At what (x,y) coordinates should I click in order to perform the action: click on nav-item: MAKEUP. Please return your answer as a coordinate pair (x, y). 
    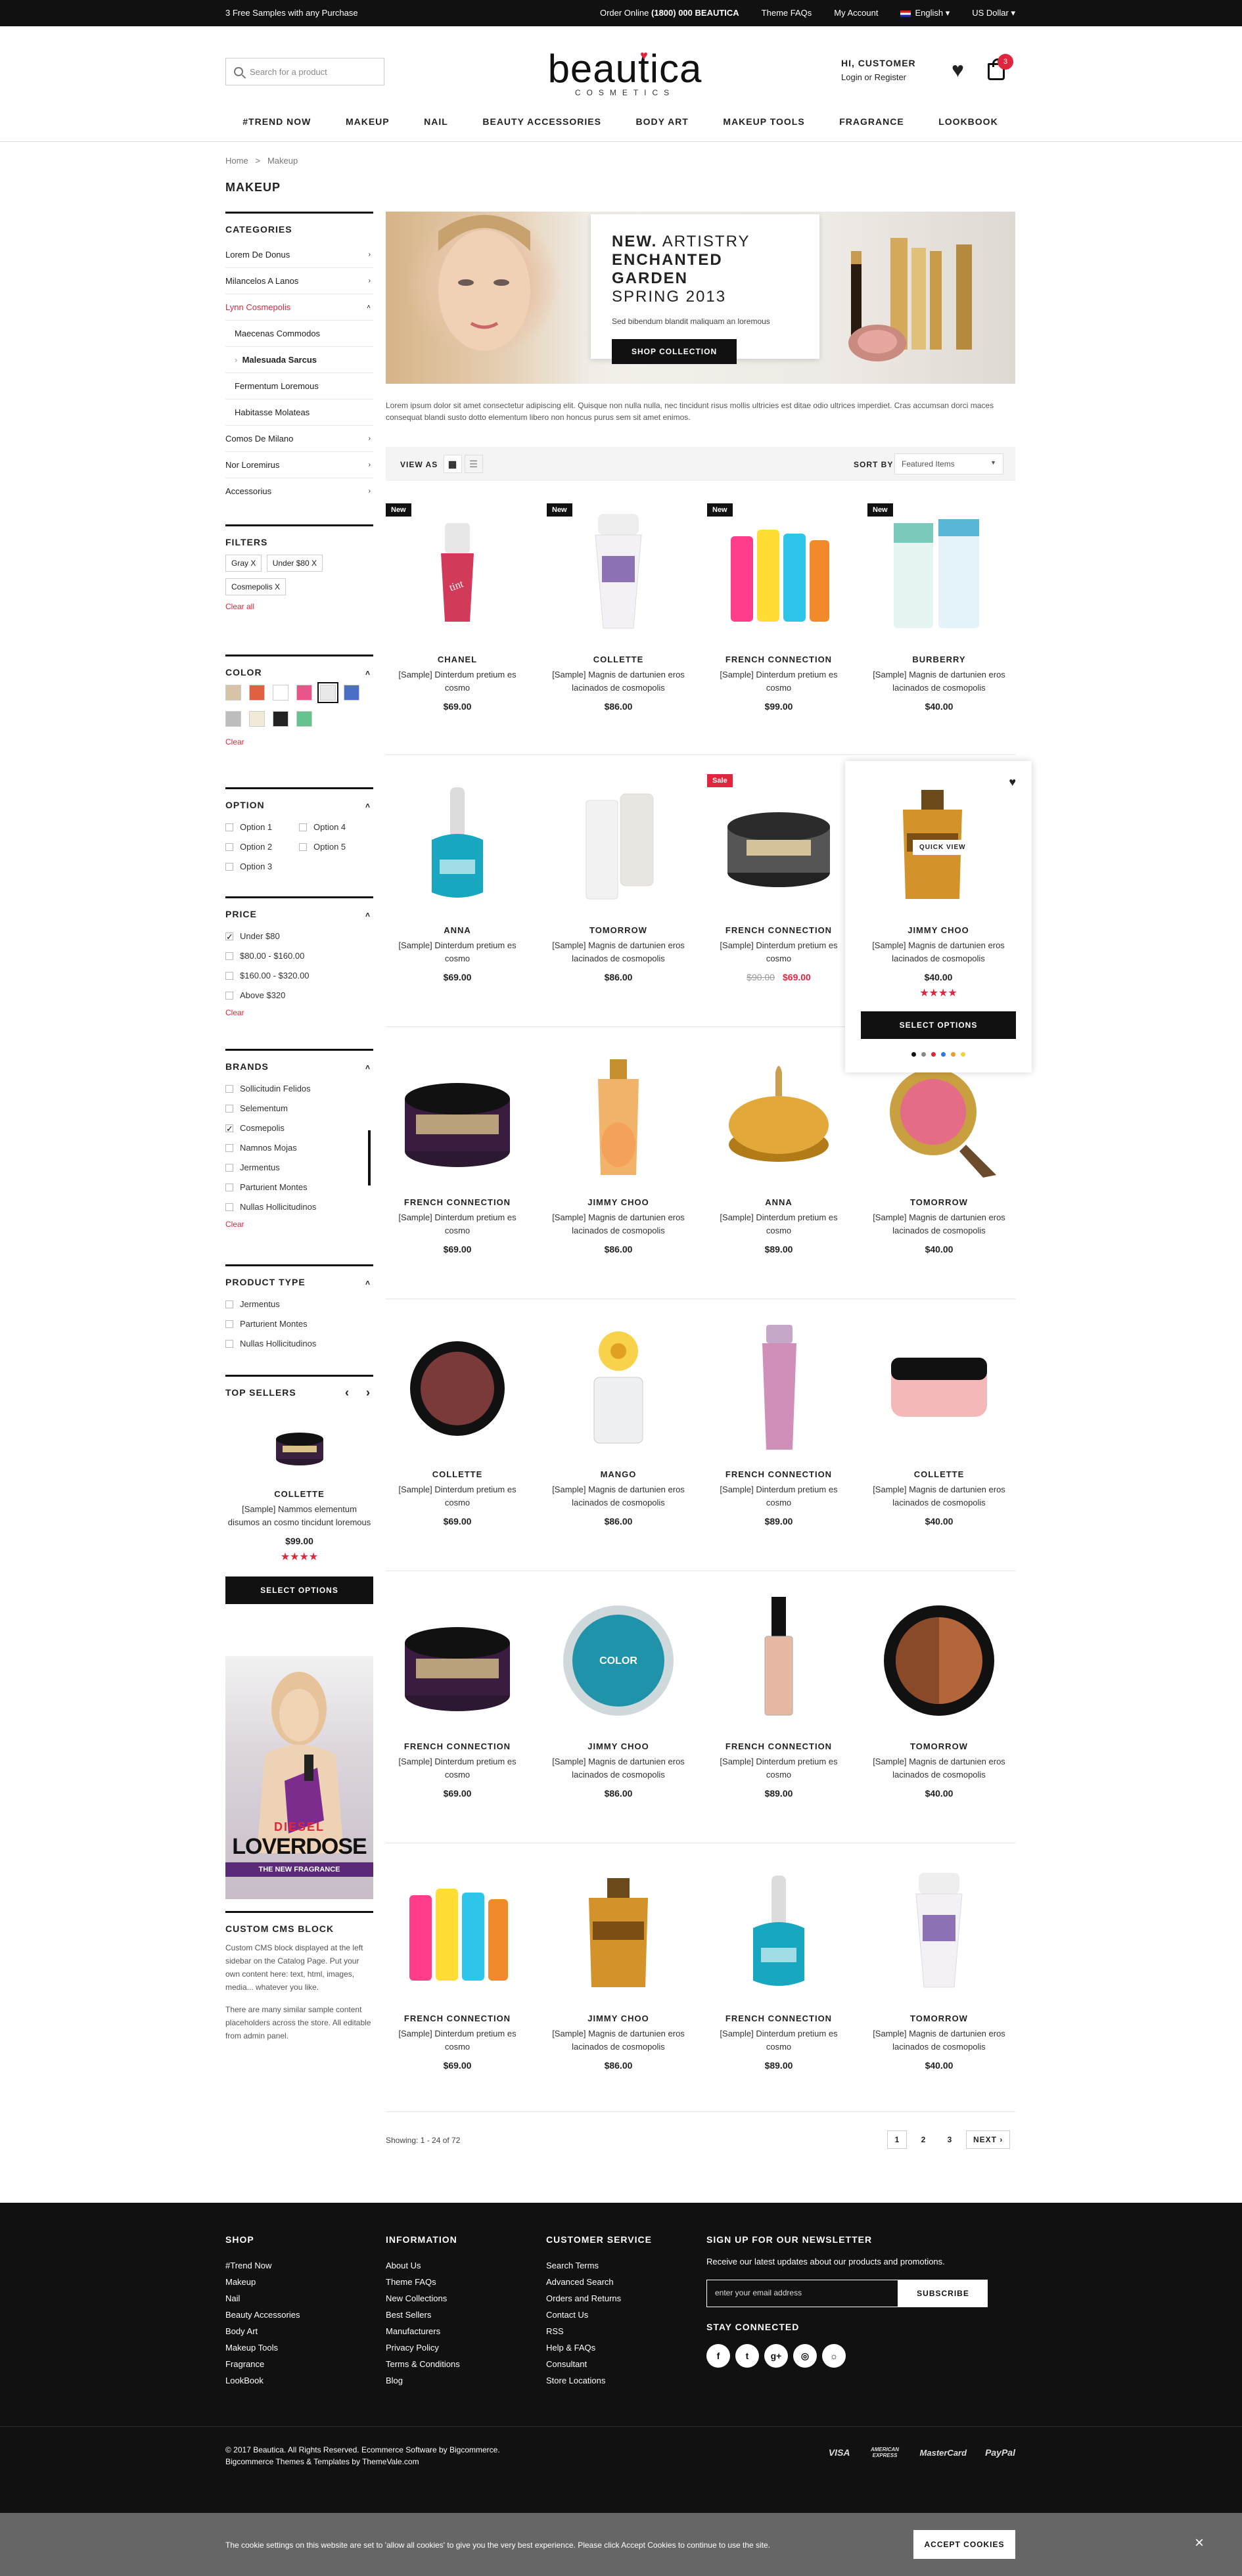
    Looking at the image, I should click on (368, 121).